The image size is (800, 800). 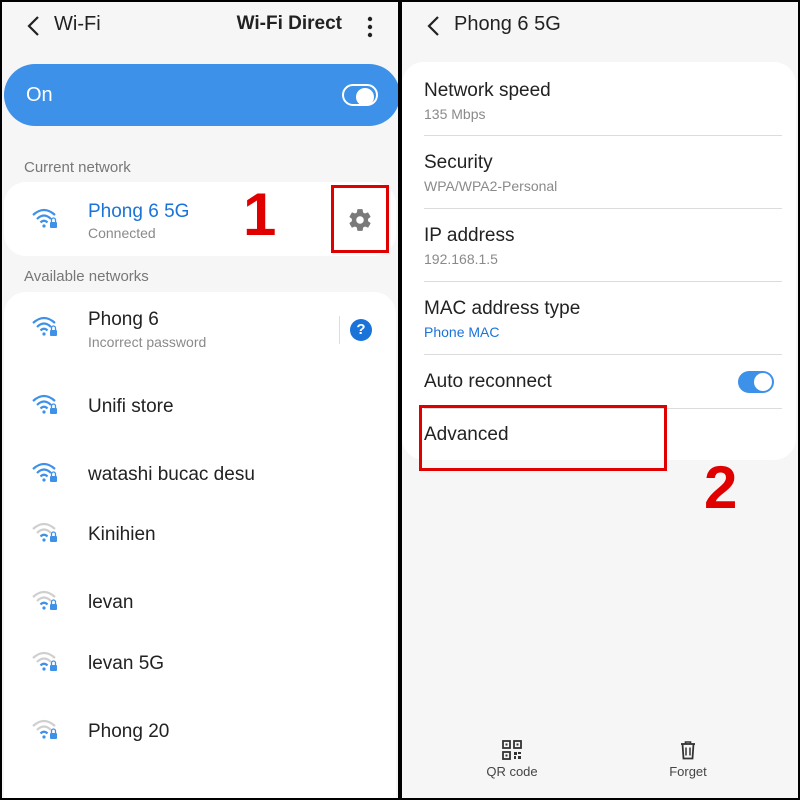 What do you see at coordinates (543, 438) in the screenshot?
I see `advanced-highlight-box` at bounding box center [543, 438].